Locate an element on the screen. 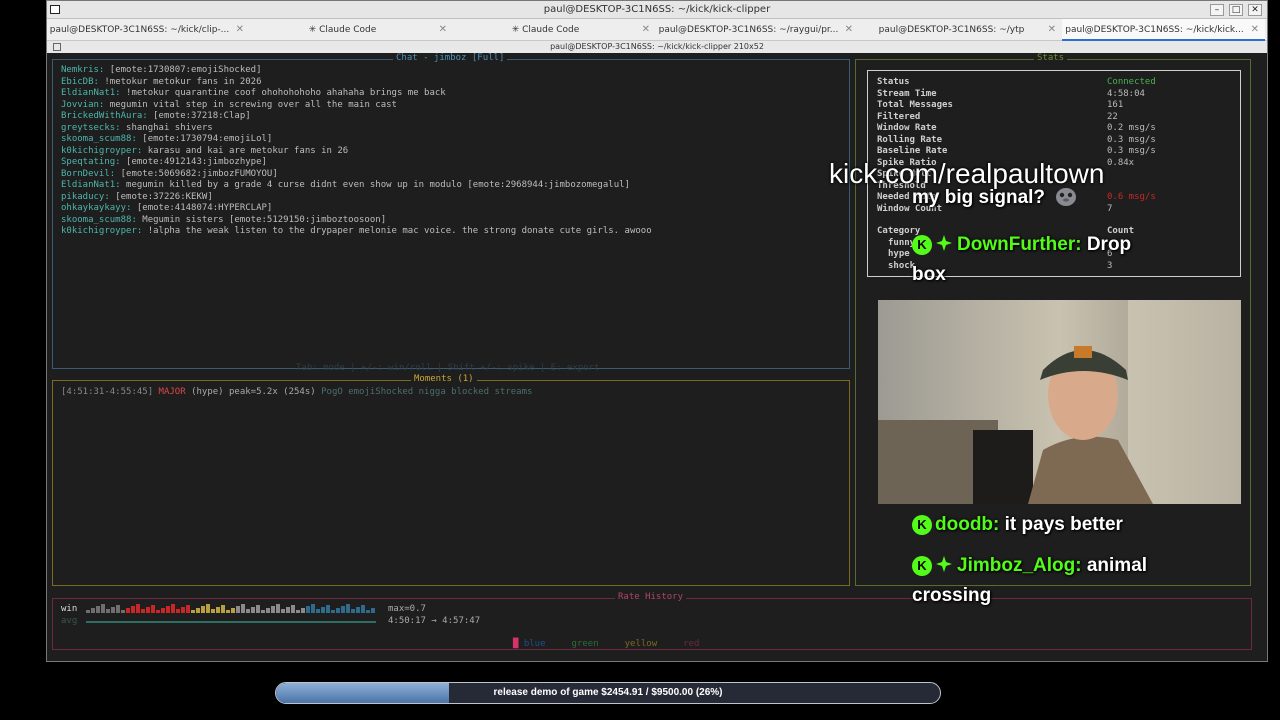 The image size is (1280, 720). tab-6-active: paul@DESKTOP-3C1N6SS: ~/kick/kick... ✕ is located at coordinates (1163, 30).